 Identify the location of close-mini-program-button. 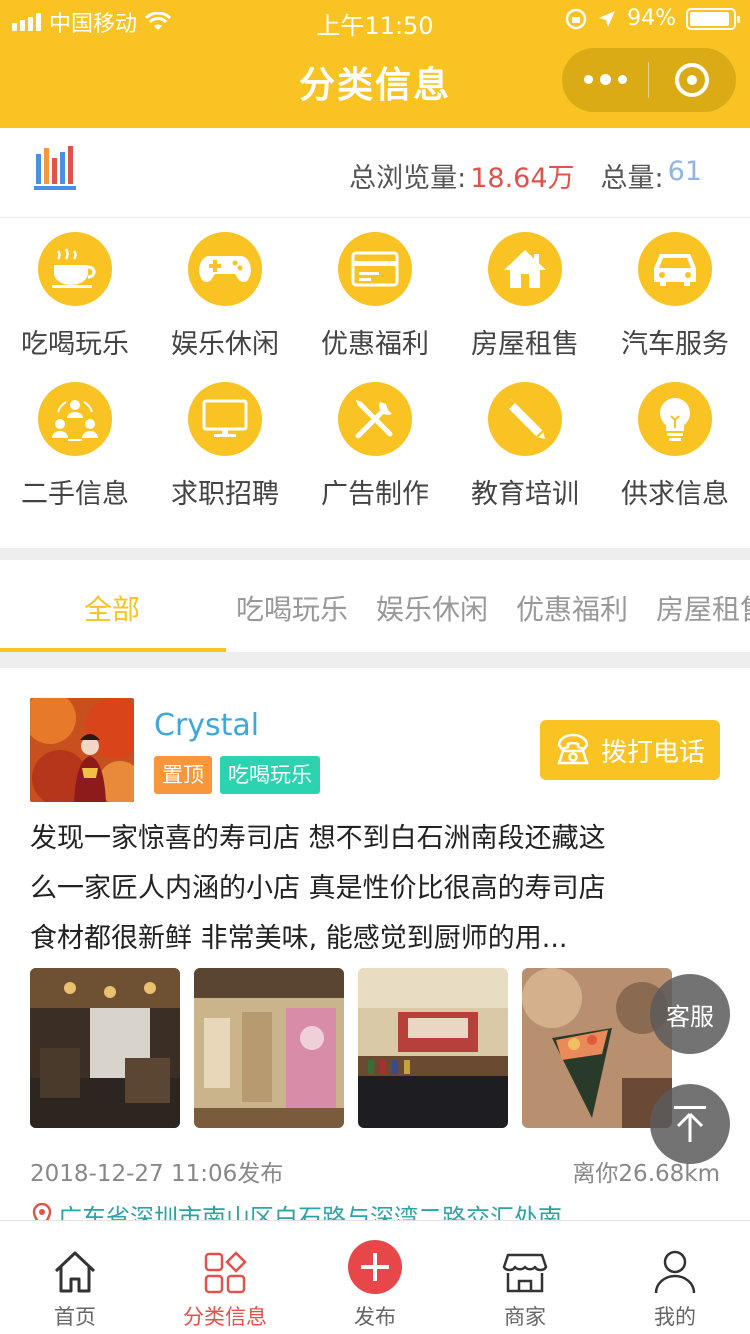
(692, 80).